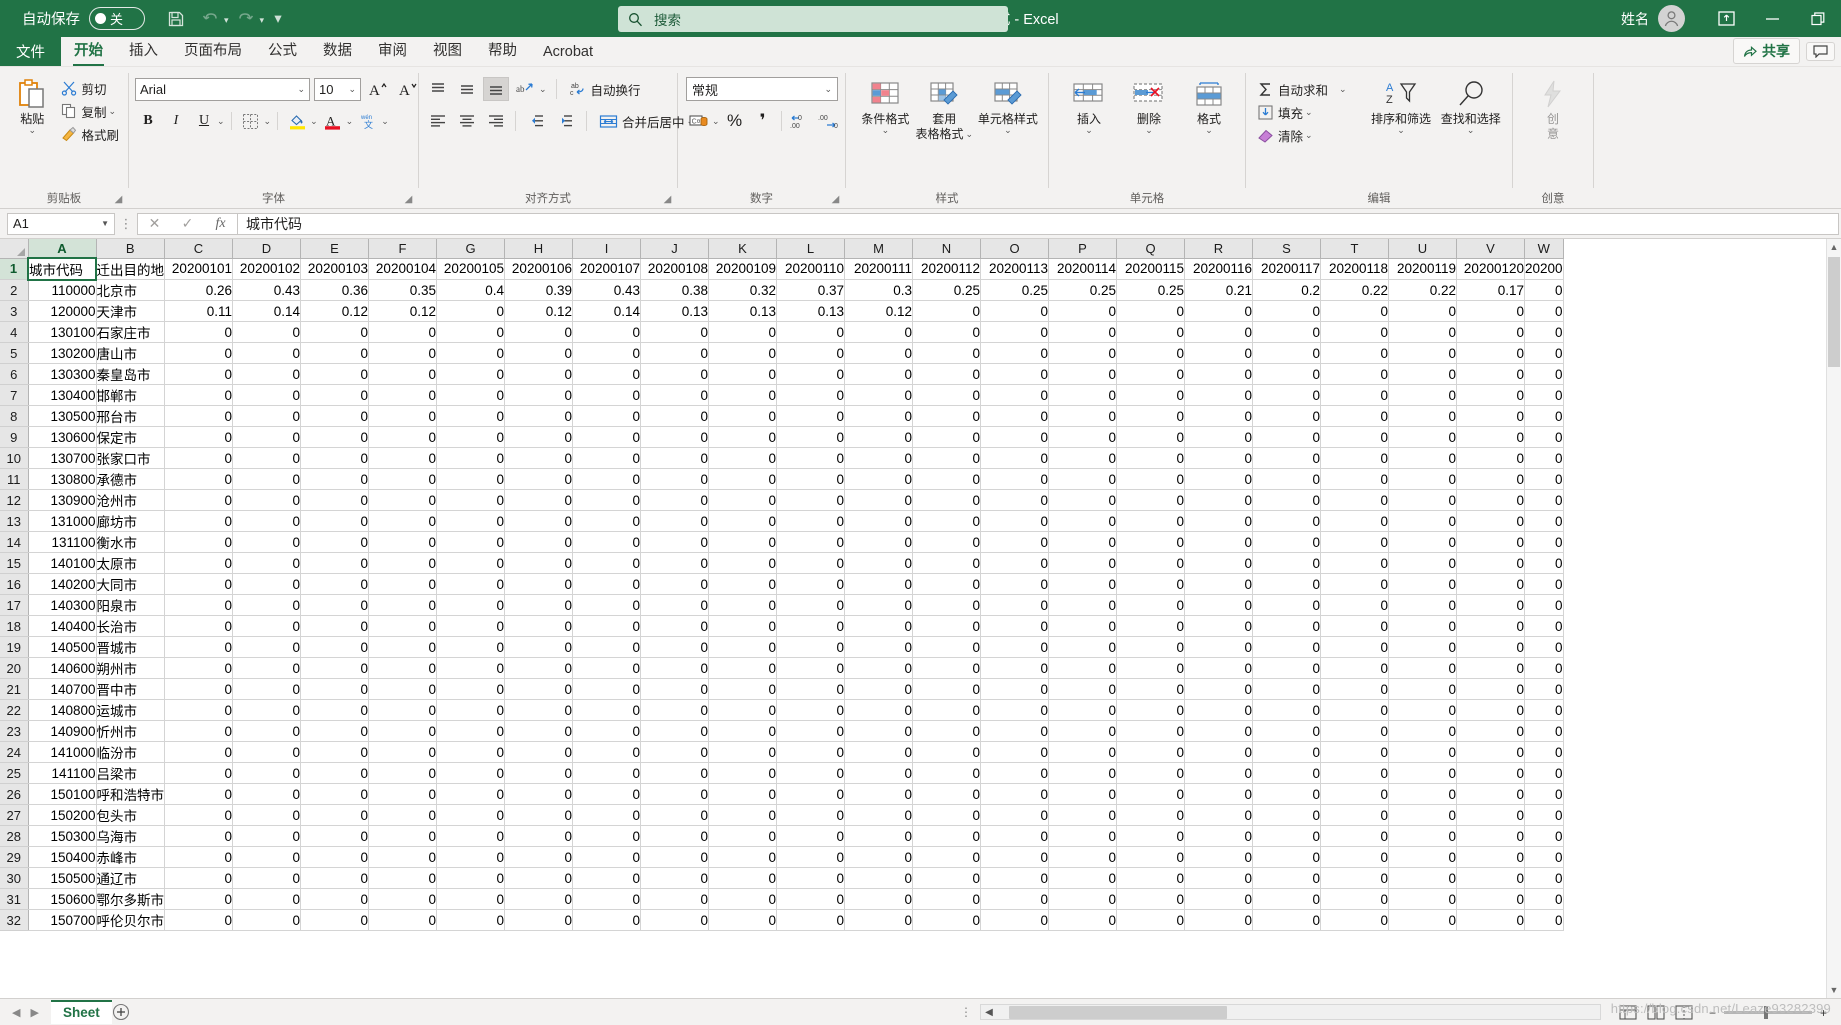 The height and width of the screenshot is (1025, 1841). What do you see at coordinates (878, 794) in the screenshot?
I see `cell-M26: 0` at bounding box center [878, 794].